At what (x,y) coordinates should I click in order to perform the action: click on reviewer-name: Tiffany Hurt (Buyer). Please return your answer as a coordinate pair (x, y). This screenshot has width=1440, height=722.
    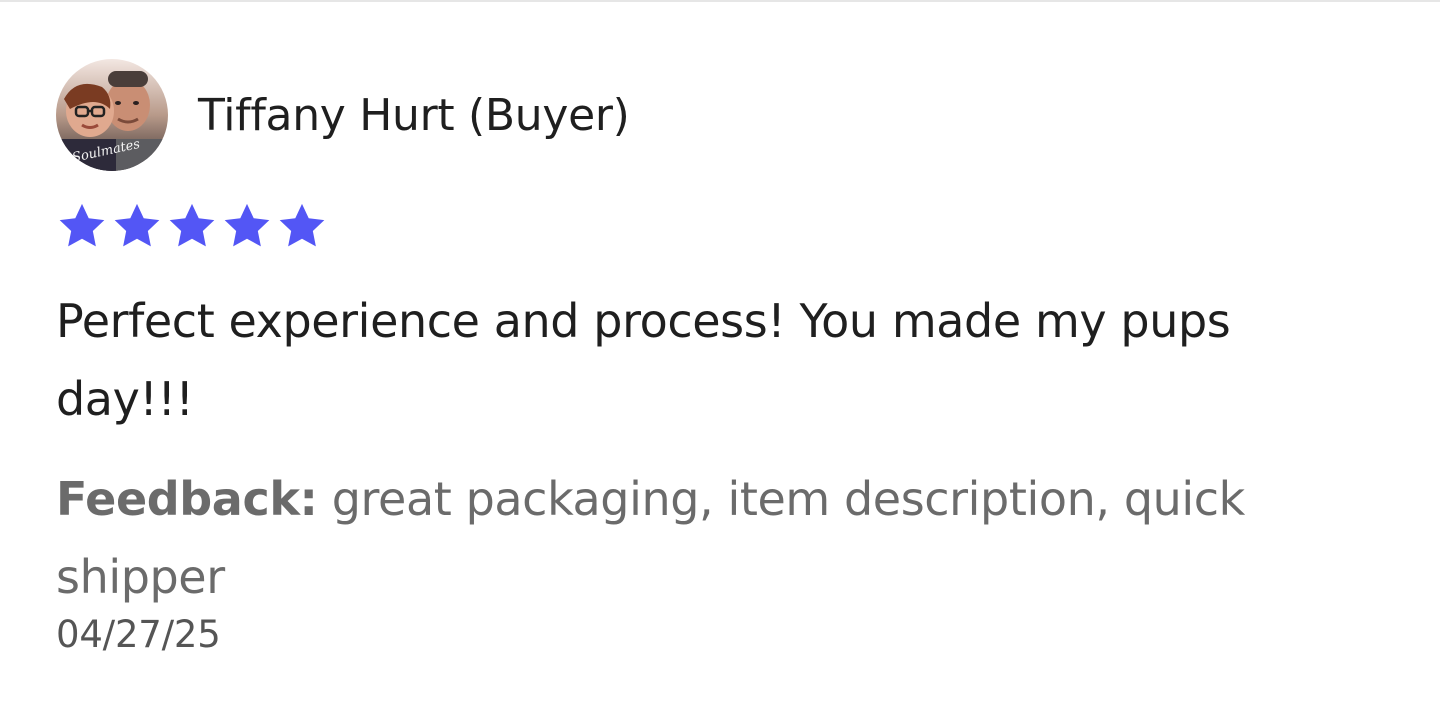
    Looking at the image, I should click on (414, 115).